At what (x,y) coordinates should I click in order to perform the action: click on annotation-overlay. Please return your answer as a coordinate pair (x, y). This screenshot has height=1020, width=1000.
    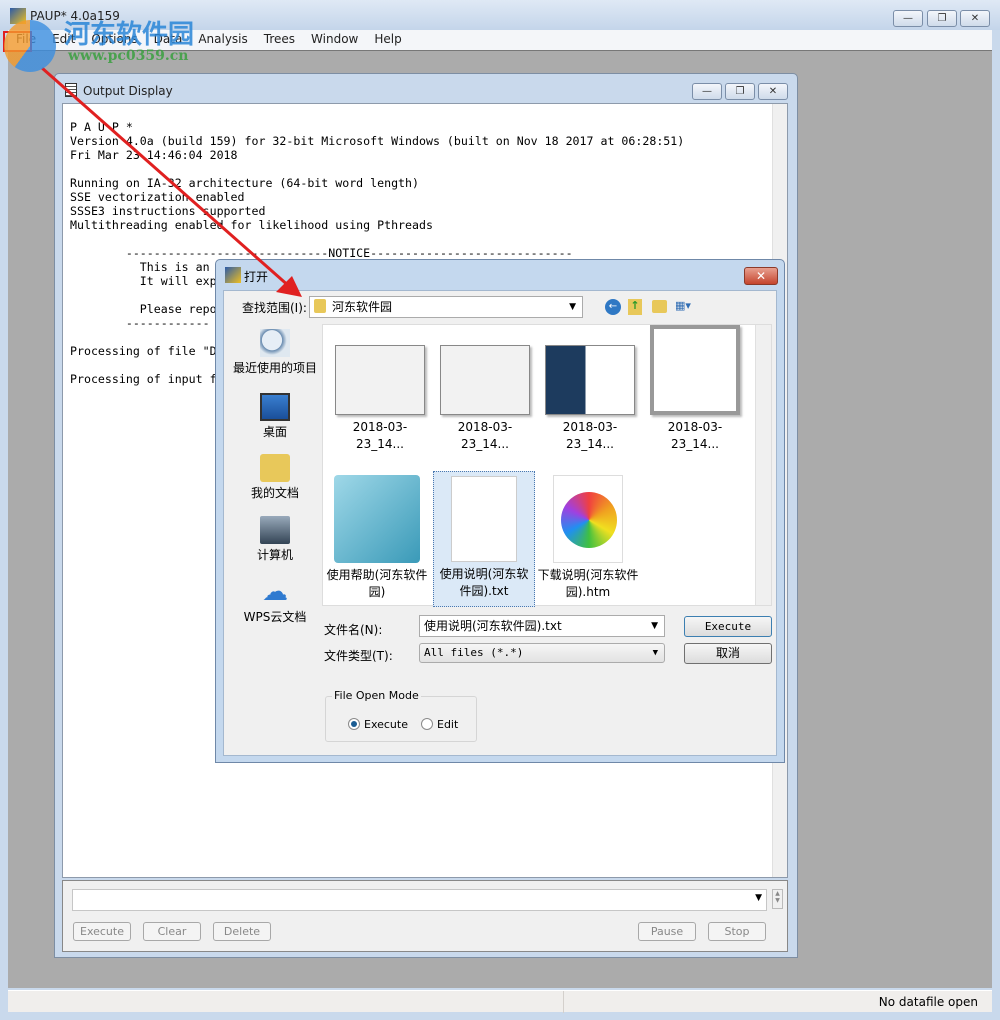
    Looking at the image, I should click on (152, 164).